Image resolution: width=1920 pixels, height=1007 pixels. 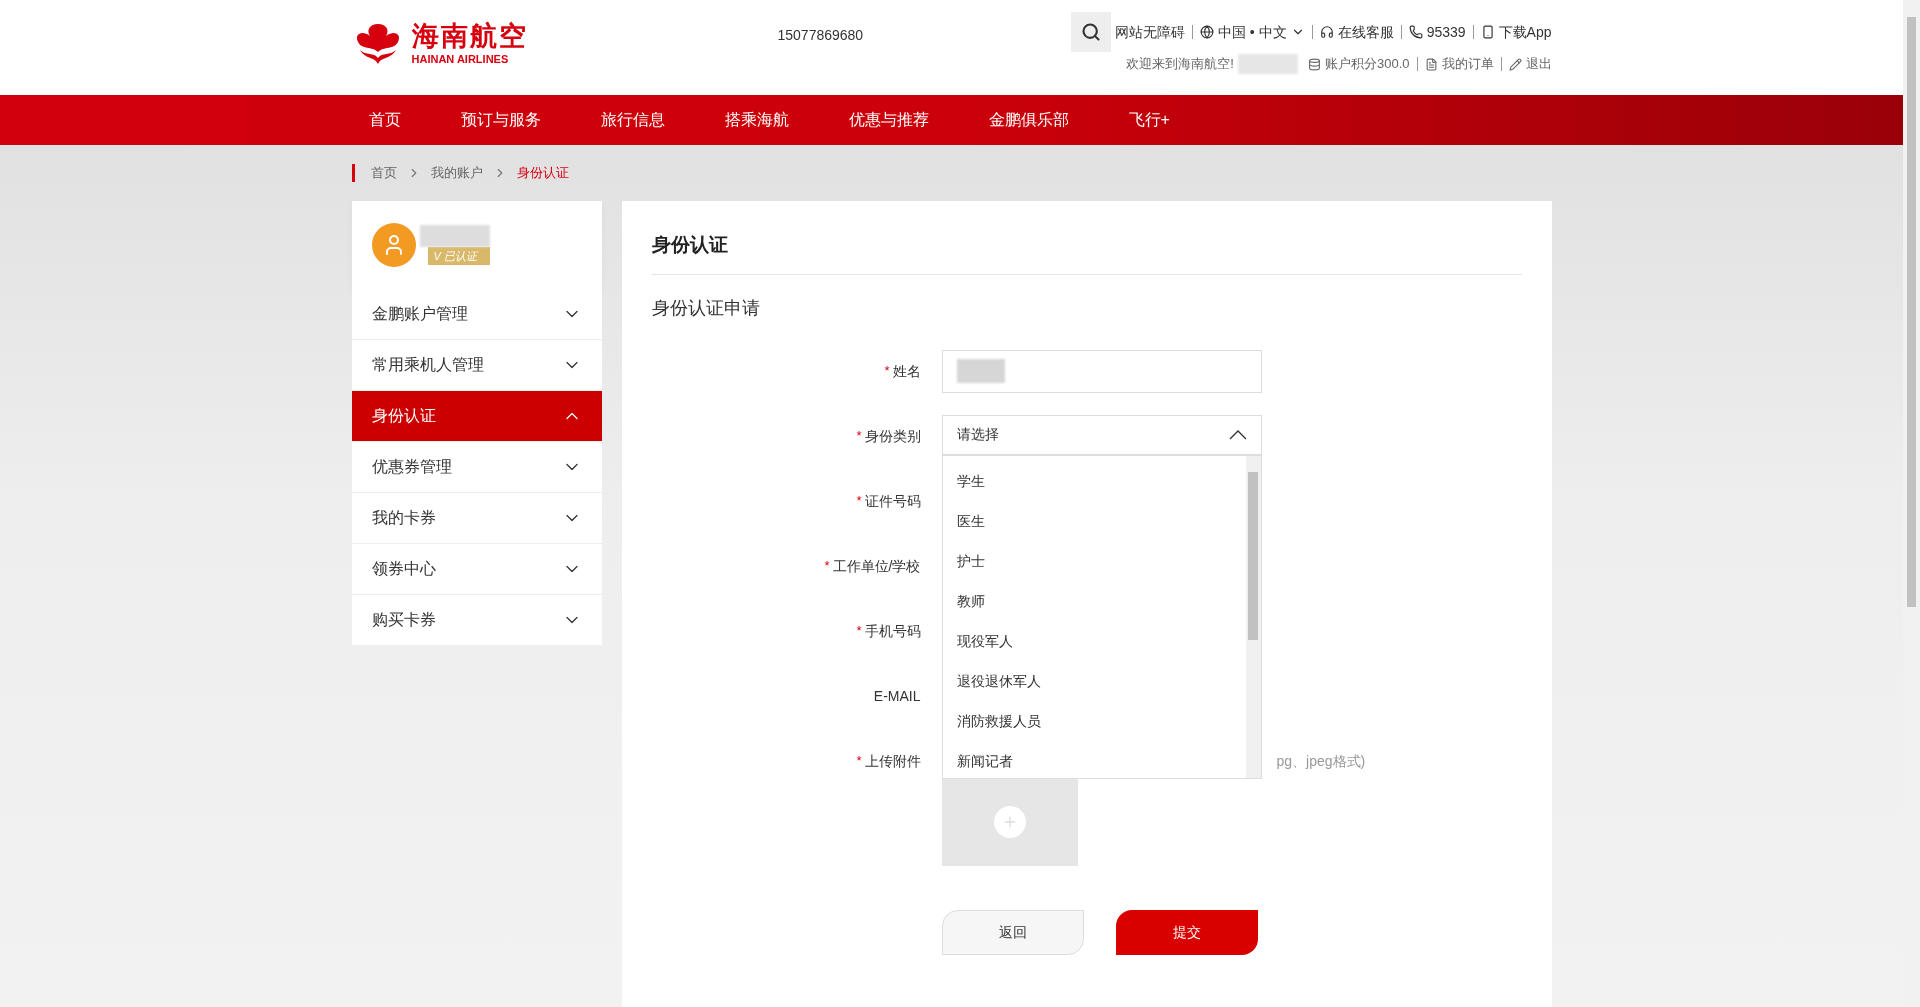 I want to click on dropdown-option: 学生, so click(x=1094, y=481).